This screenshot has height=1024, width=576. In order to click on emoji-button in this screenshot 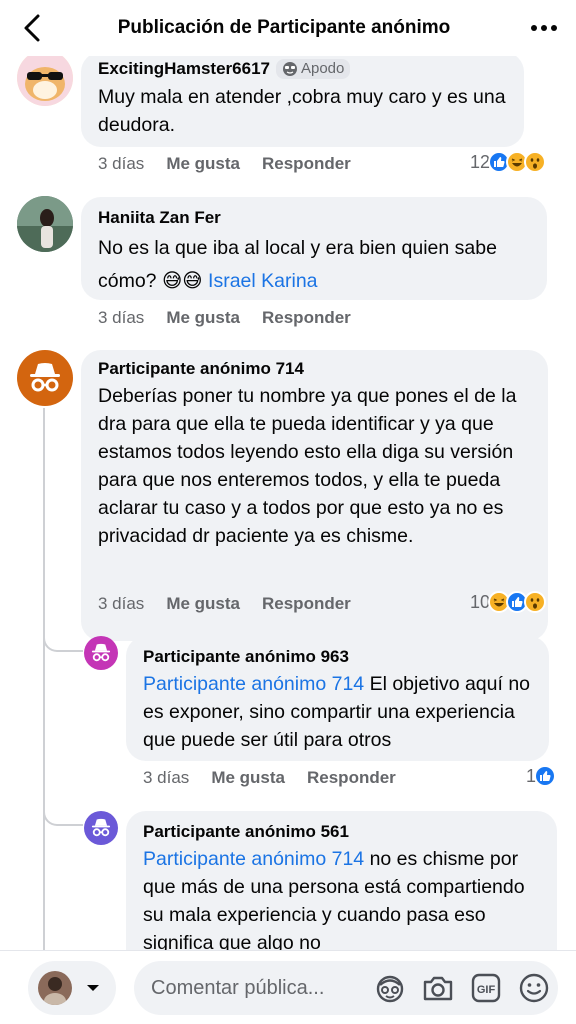, I will do `click(534, 988)`.